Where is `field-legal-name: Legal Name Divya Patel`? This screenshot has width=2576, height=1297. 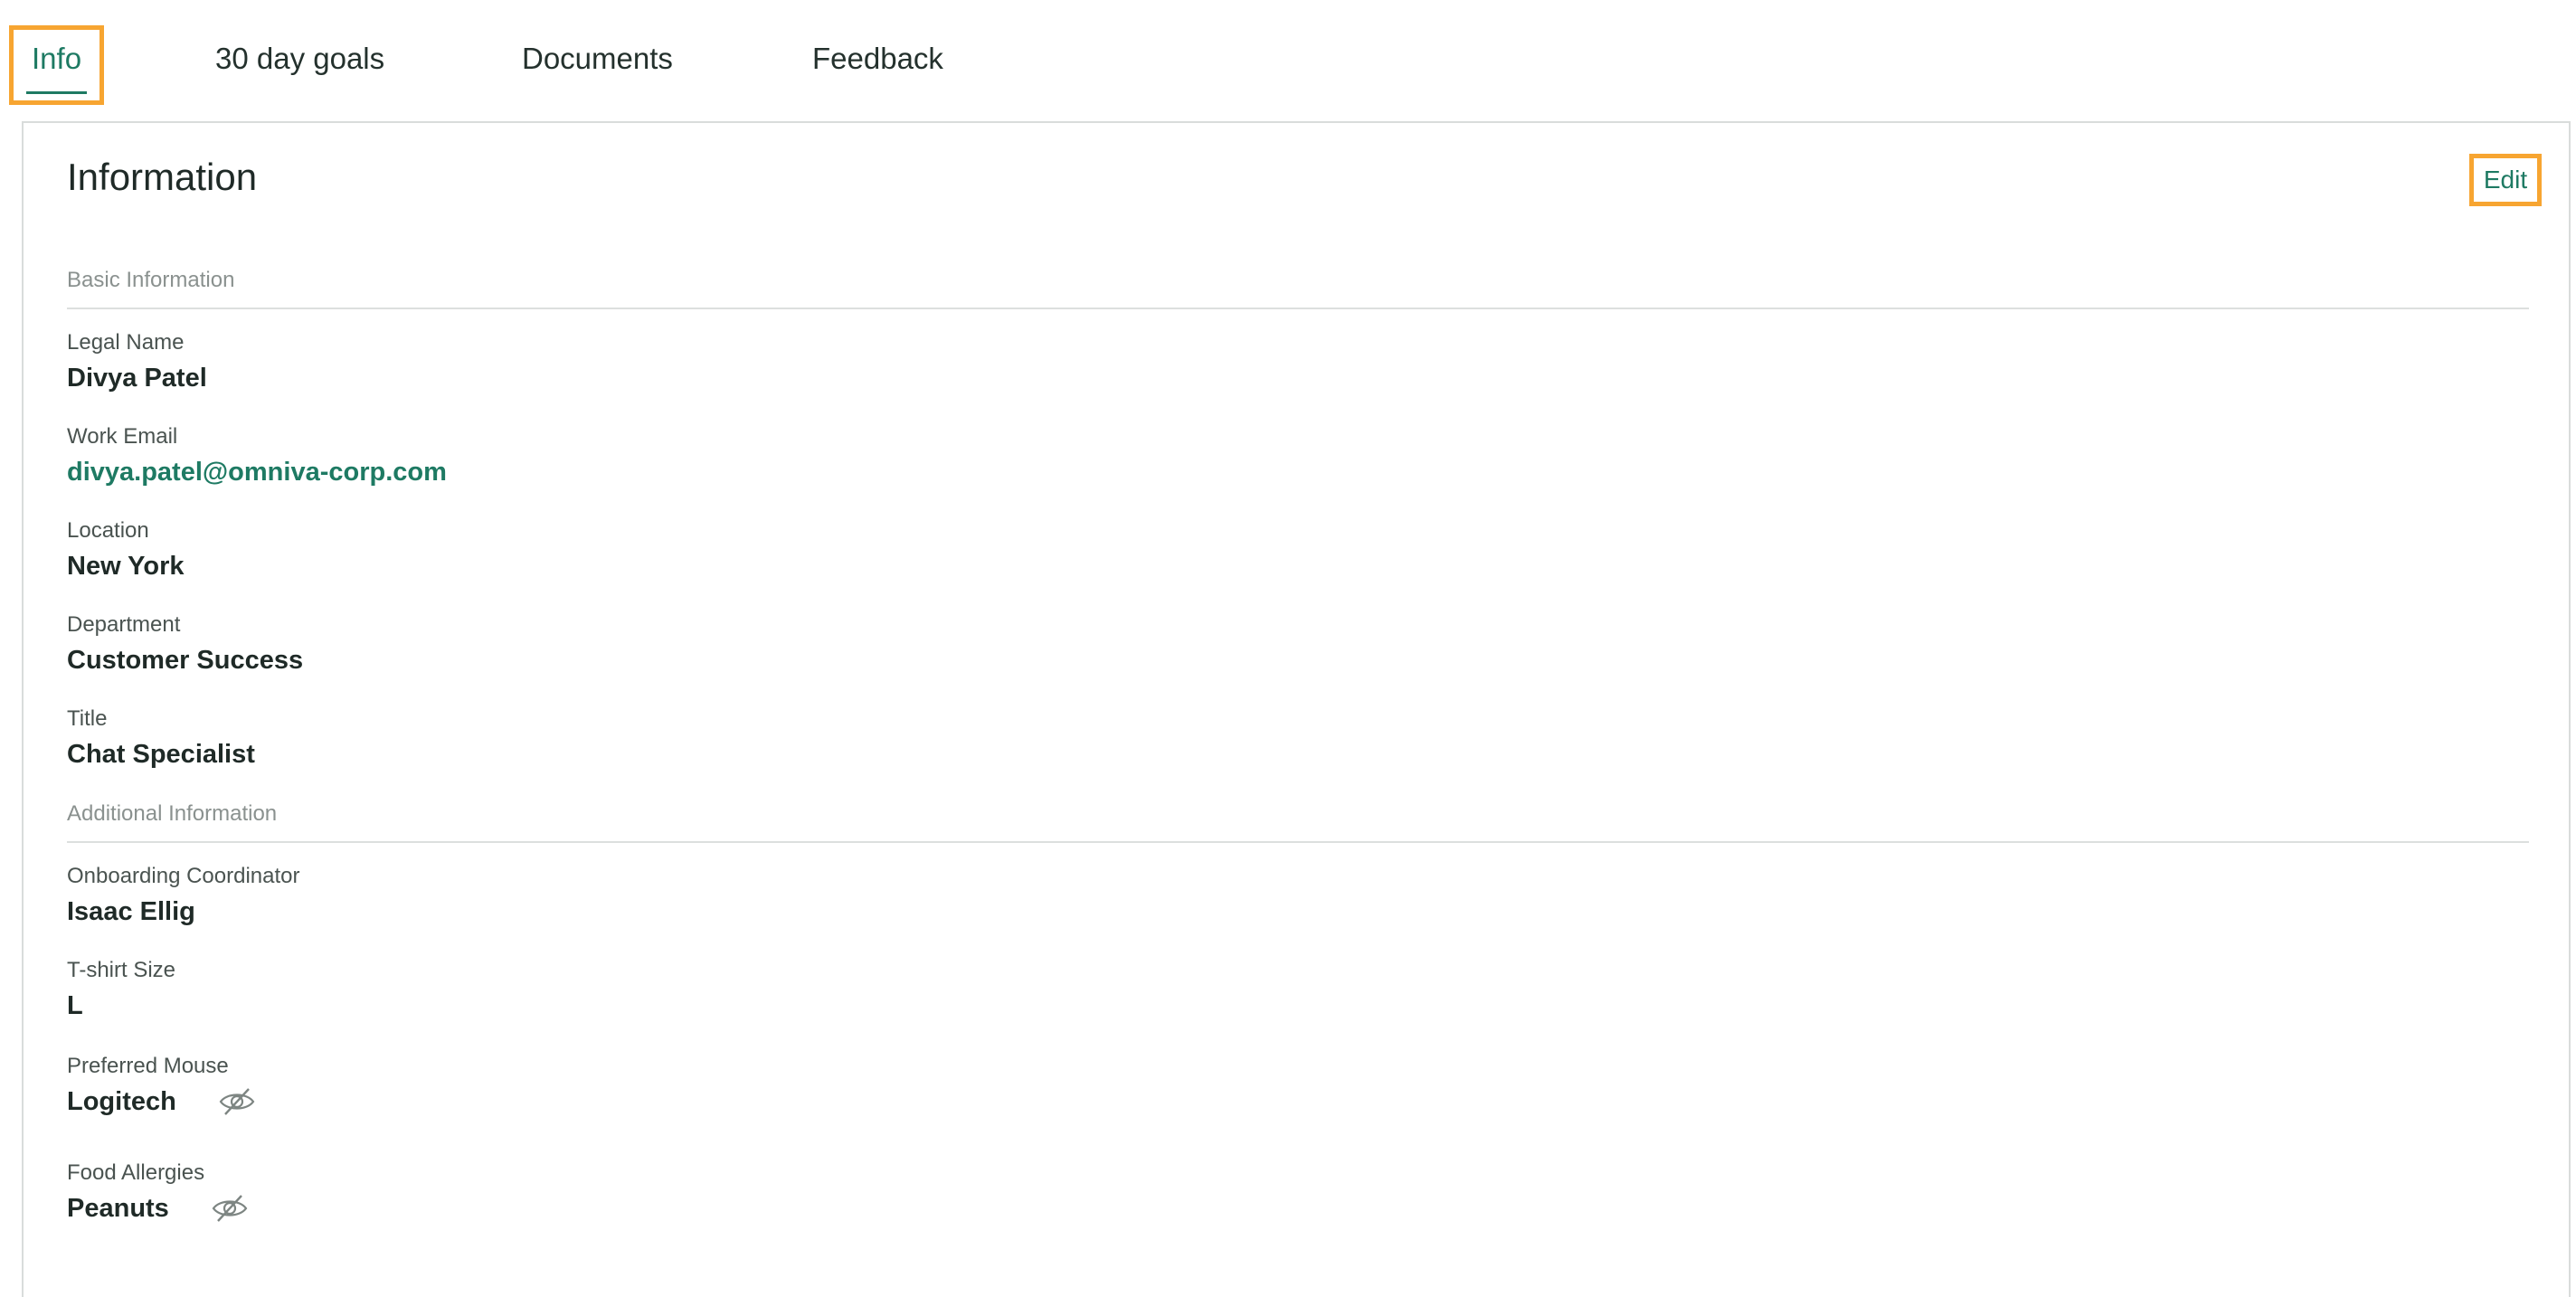
field-legal-name: Legal Name Divya Patel is located at coordinates (137, 362).